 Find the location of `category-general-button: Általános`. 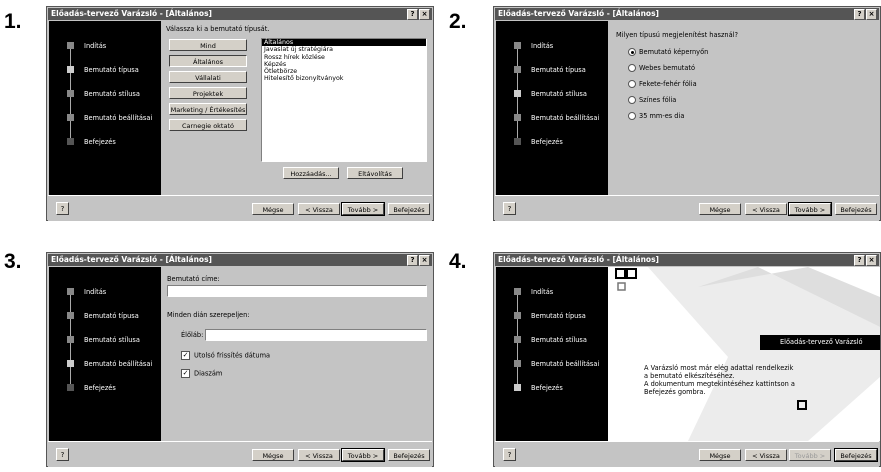

category-general-button: Általános is located at coordinates (208, 61).